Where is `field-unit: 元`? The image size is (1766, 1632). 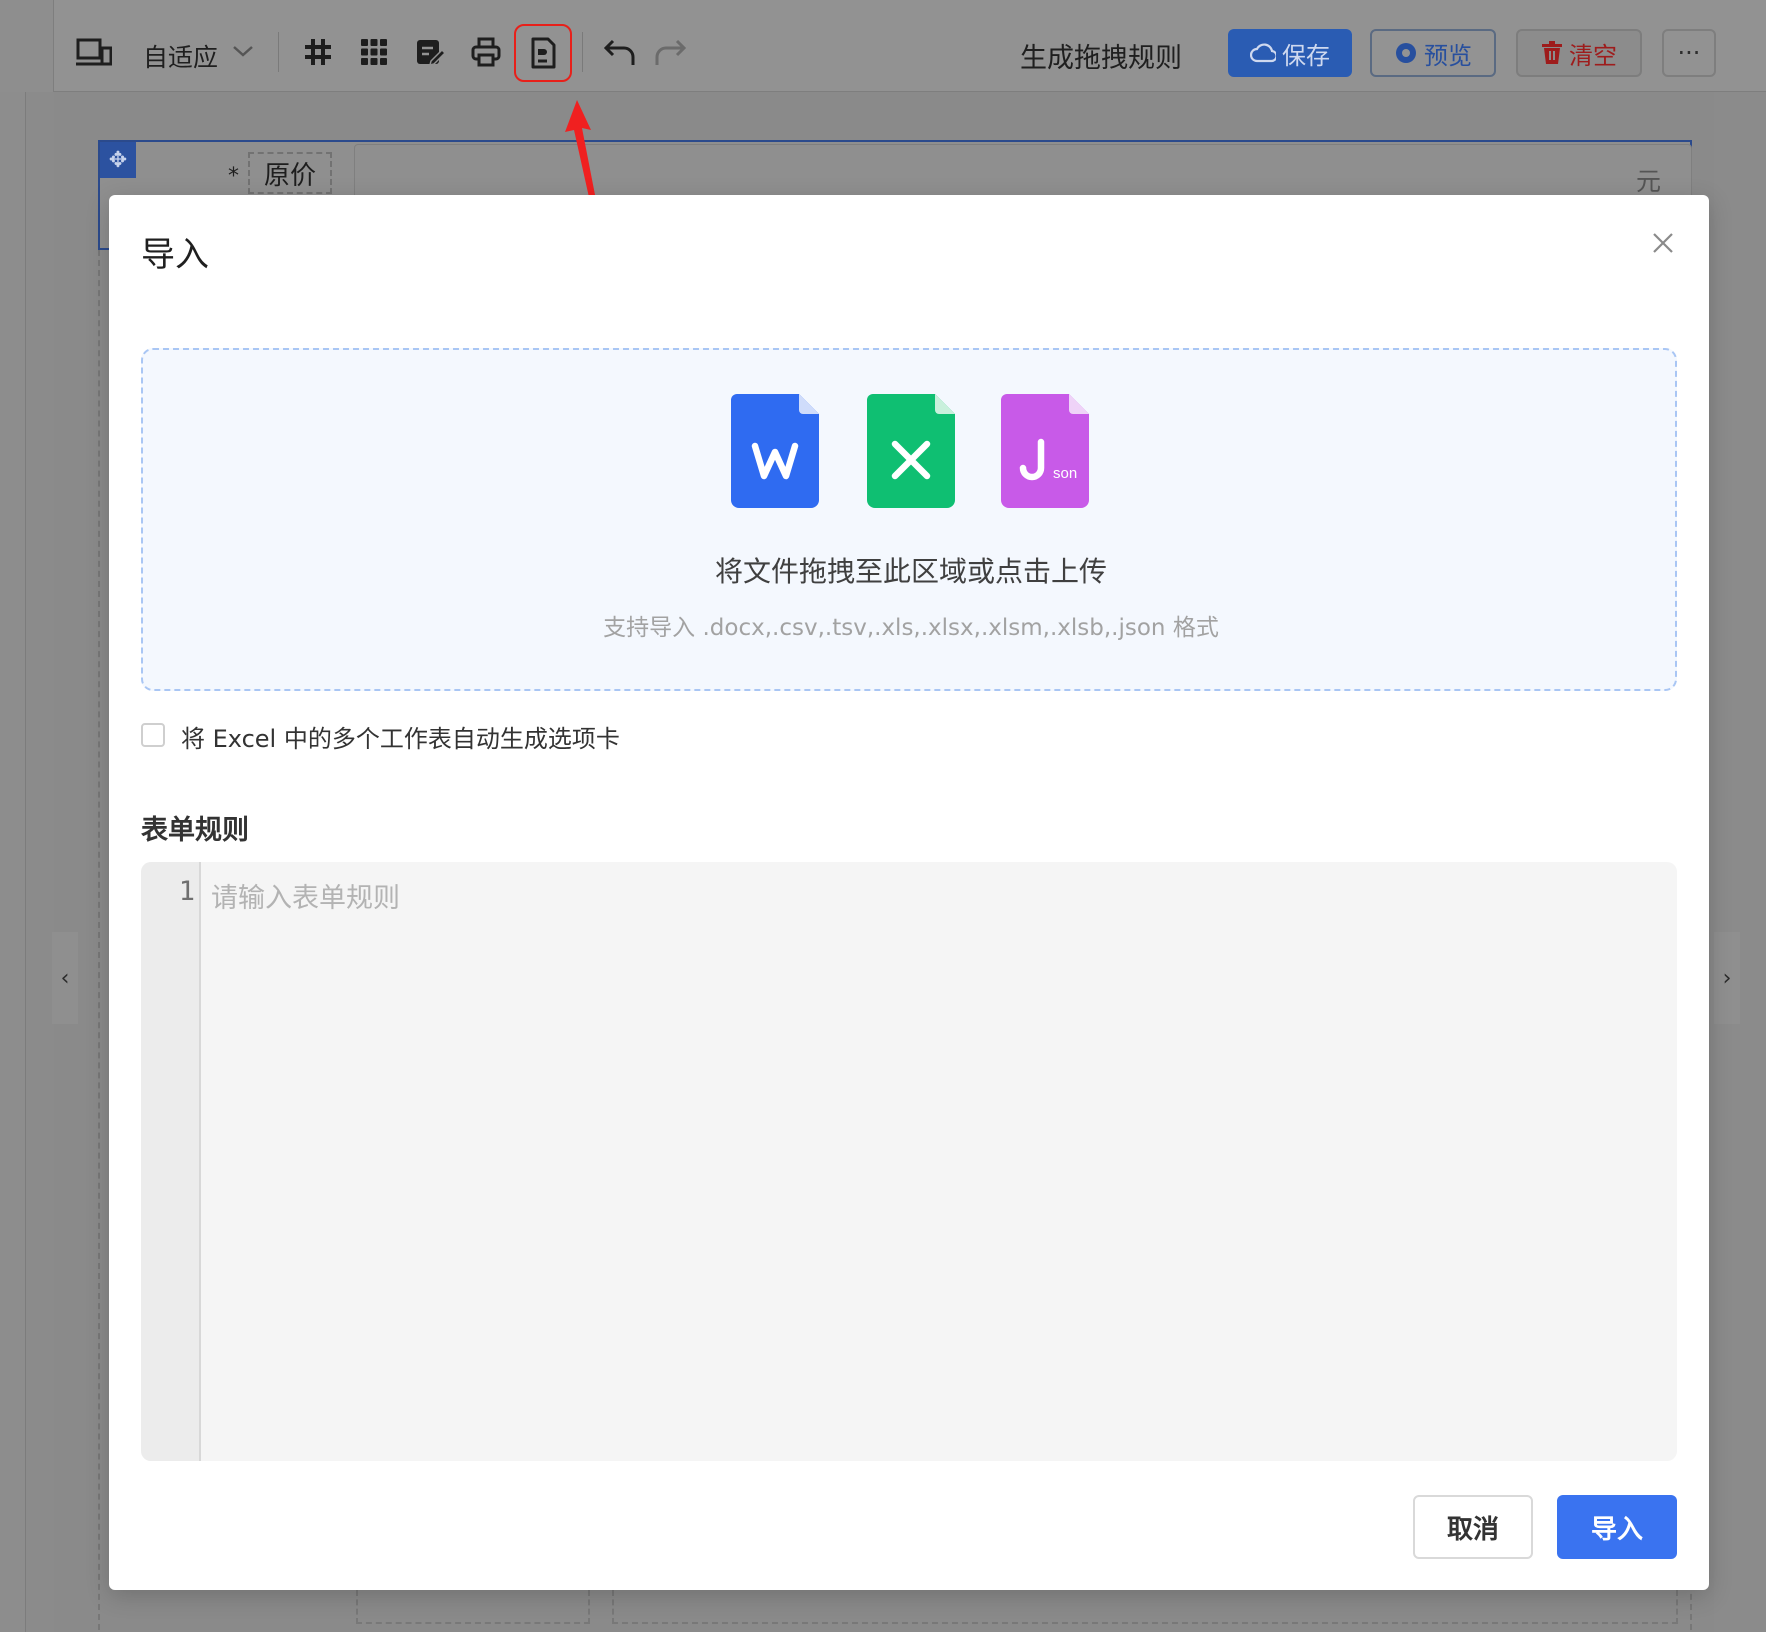
field-unit: 元 is located at coordinates (1649, 181).